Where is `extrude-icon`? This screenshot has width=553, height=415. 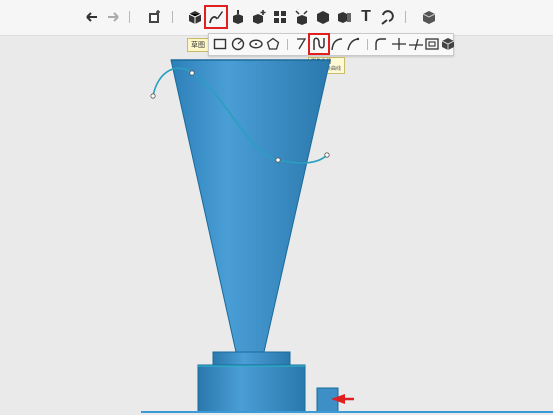
extrude-icon is located at coordinates (238, 17).